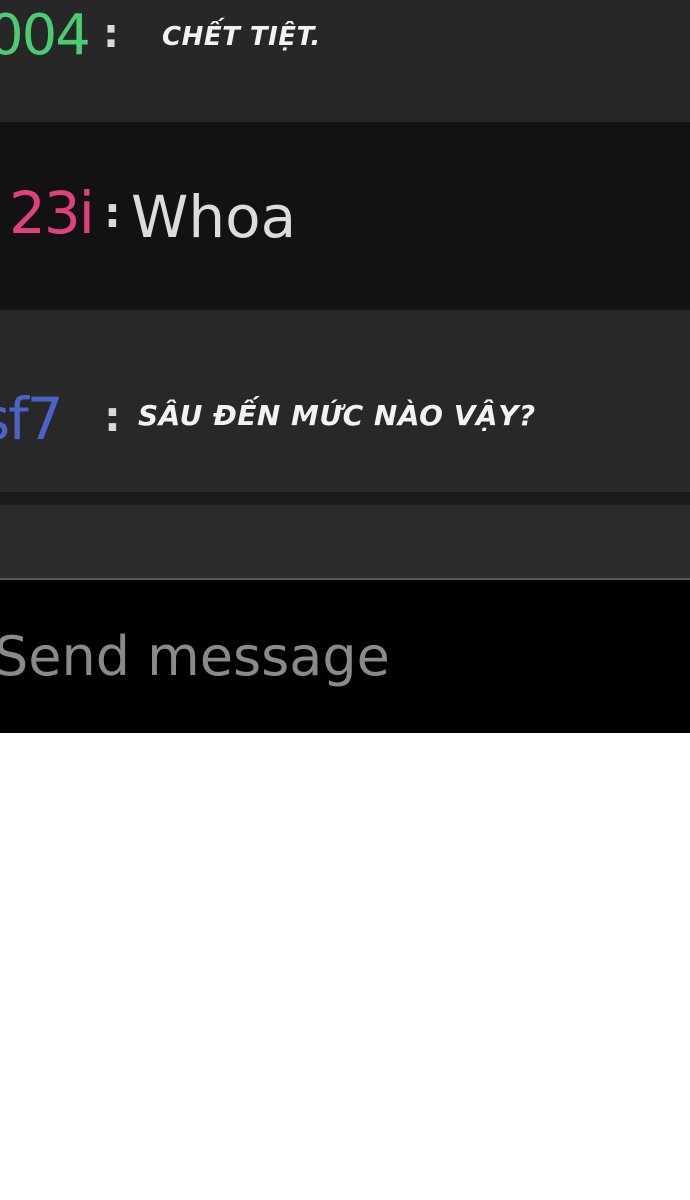  Describe the element at coordinates (337, 656) in the screenshot. I see `send-message-input` at that location.